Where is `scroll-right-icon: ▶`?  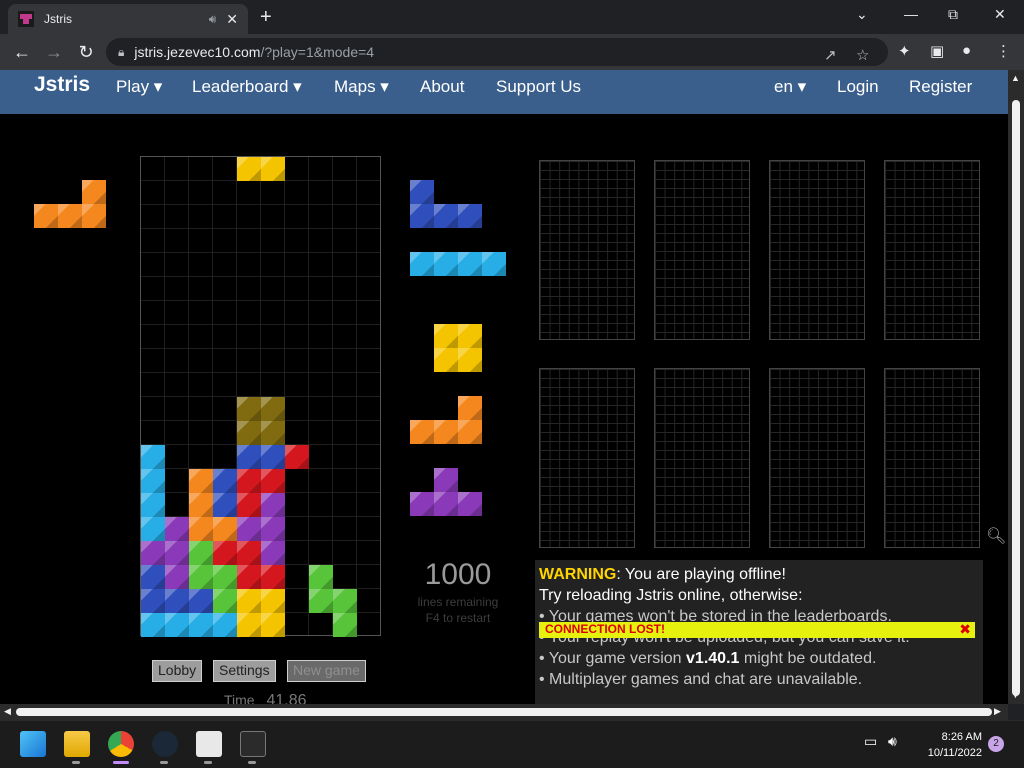
scroll-right-icon: ▶ is located at coordinates (997, 711).